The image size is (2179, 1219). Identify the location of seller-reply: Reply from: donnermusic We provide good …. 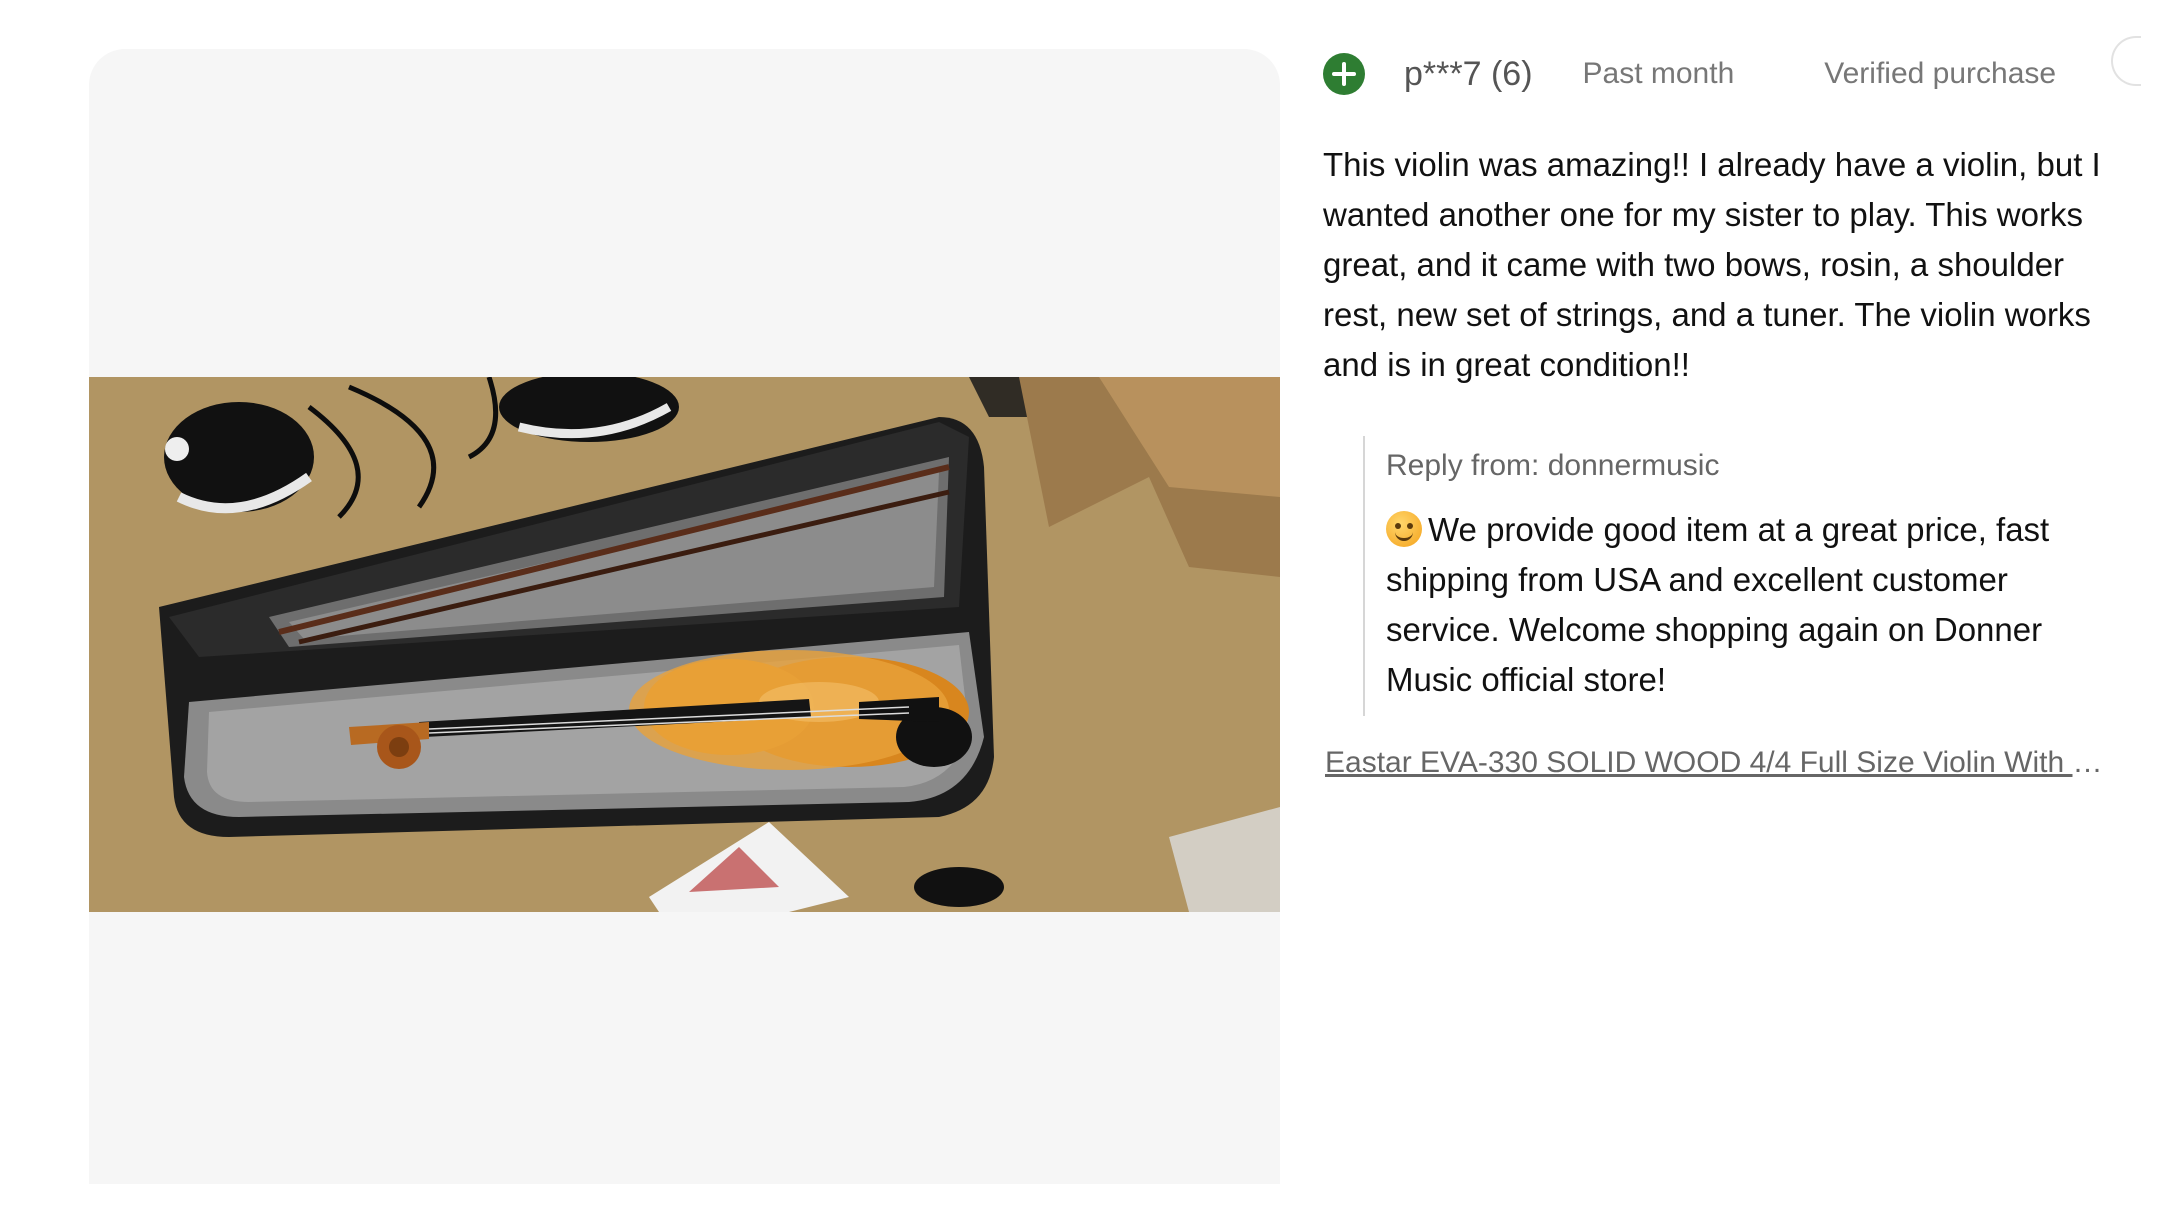
(1743, 576).